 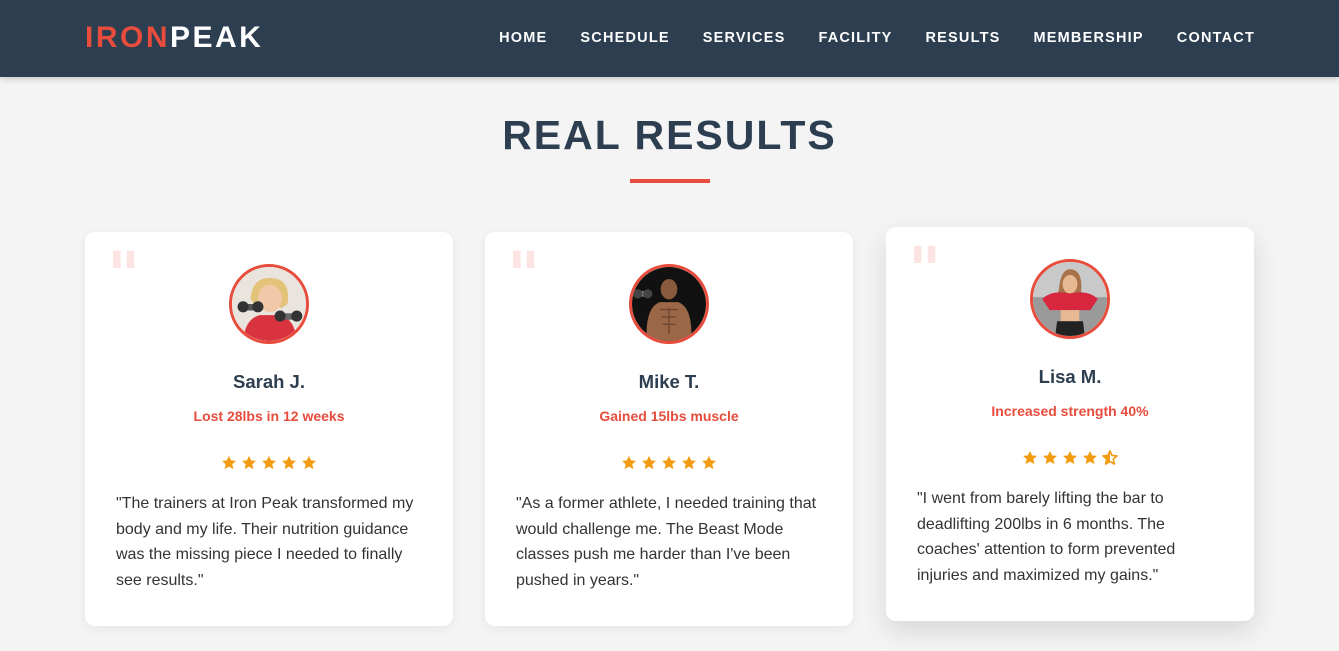 What do you see at coordinates (269, 381) in the screenshot?
I see `testimonial-name: Sarah J.` at bounding box center [269, 381].